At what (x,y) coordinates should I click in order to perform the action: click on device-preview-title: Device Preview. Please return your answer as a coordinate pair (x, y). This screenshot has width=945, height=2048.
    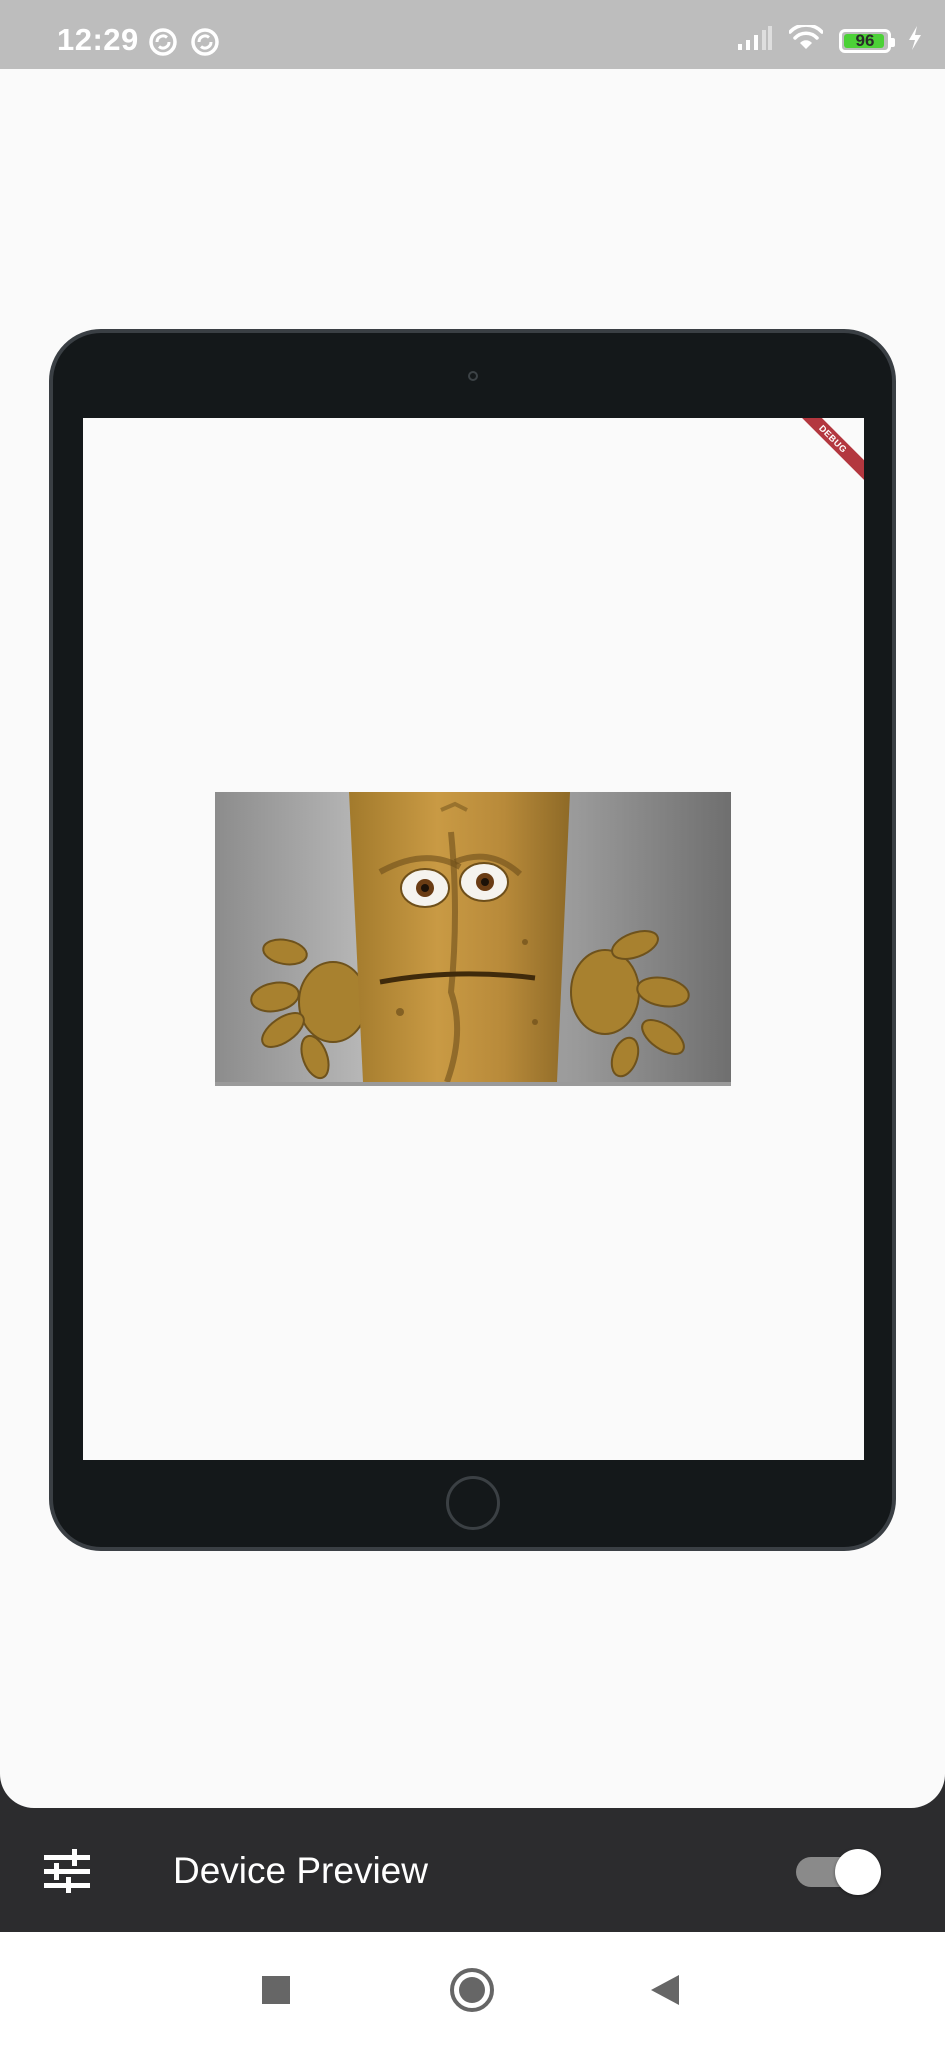
    Looking at the image, I should click on (300, 1870).